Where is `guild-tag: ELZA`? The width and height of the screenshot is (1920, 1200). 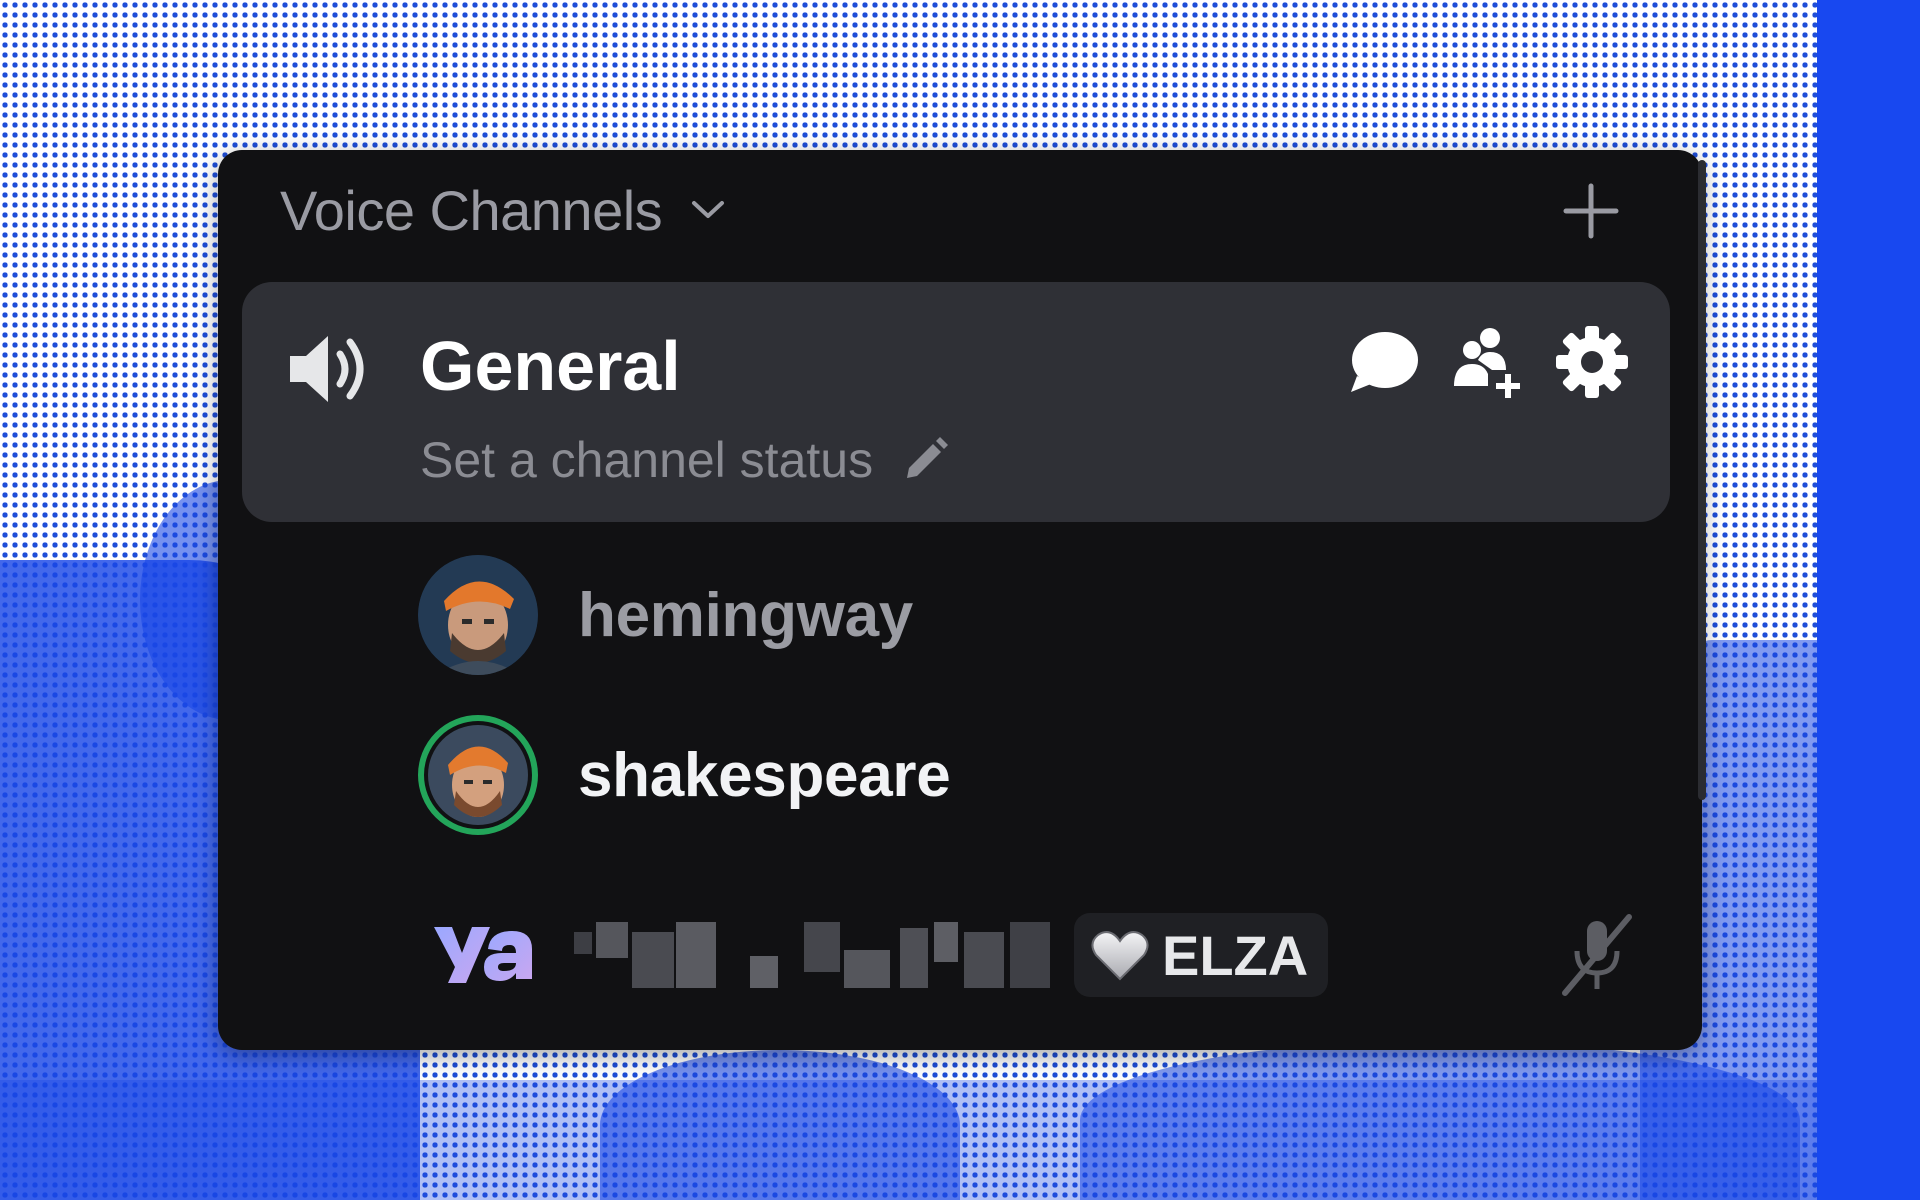 guild-tag: ELZA is located at coordinates (1201, 955).